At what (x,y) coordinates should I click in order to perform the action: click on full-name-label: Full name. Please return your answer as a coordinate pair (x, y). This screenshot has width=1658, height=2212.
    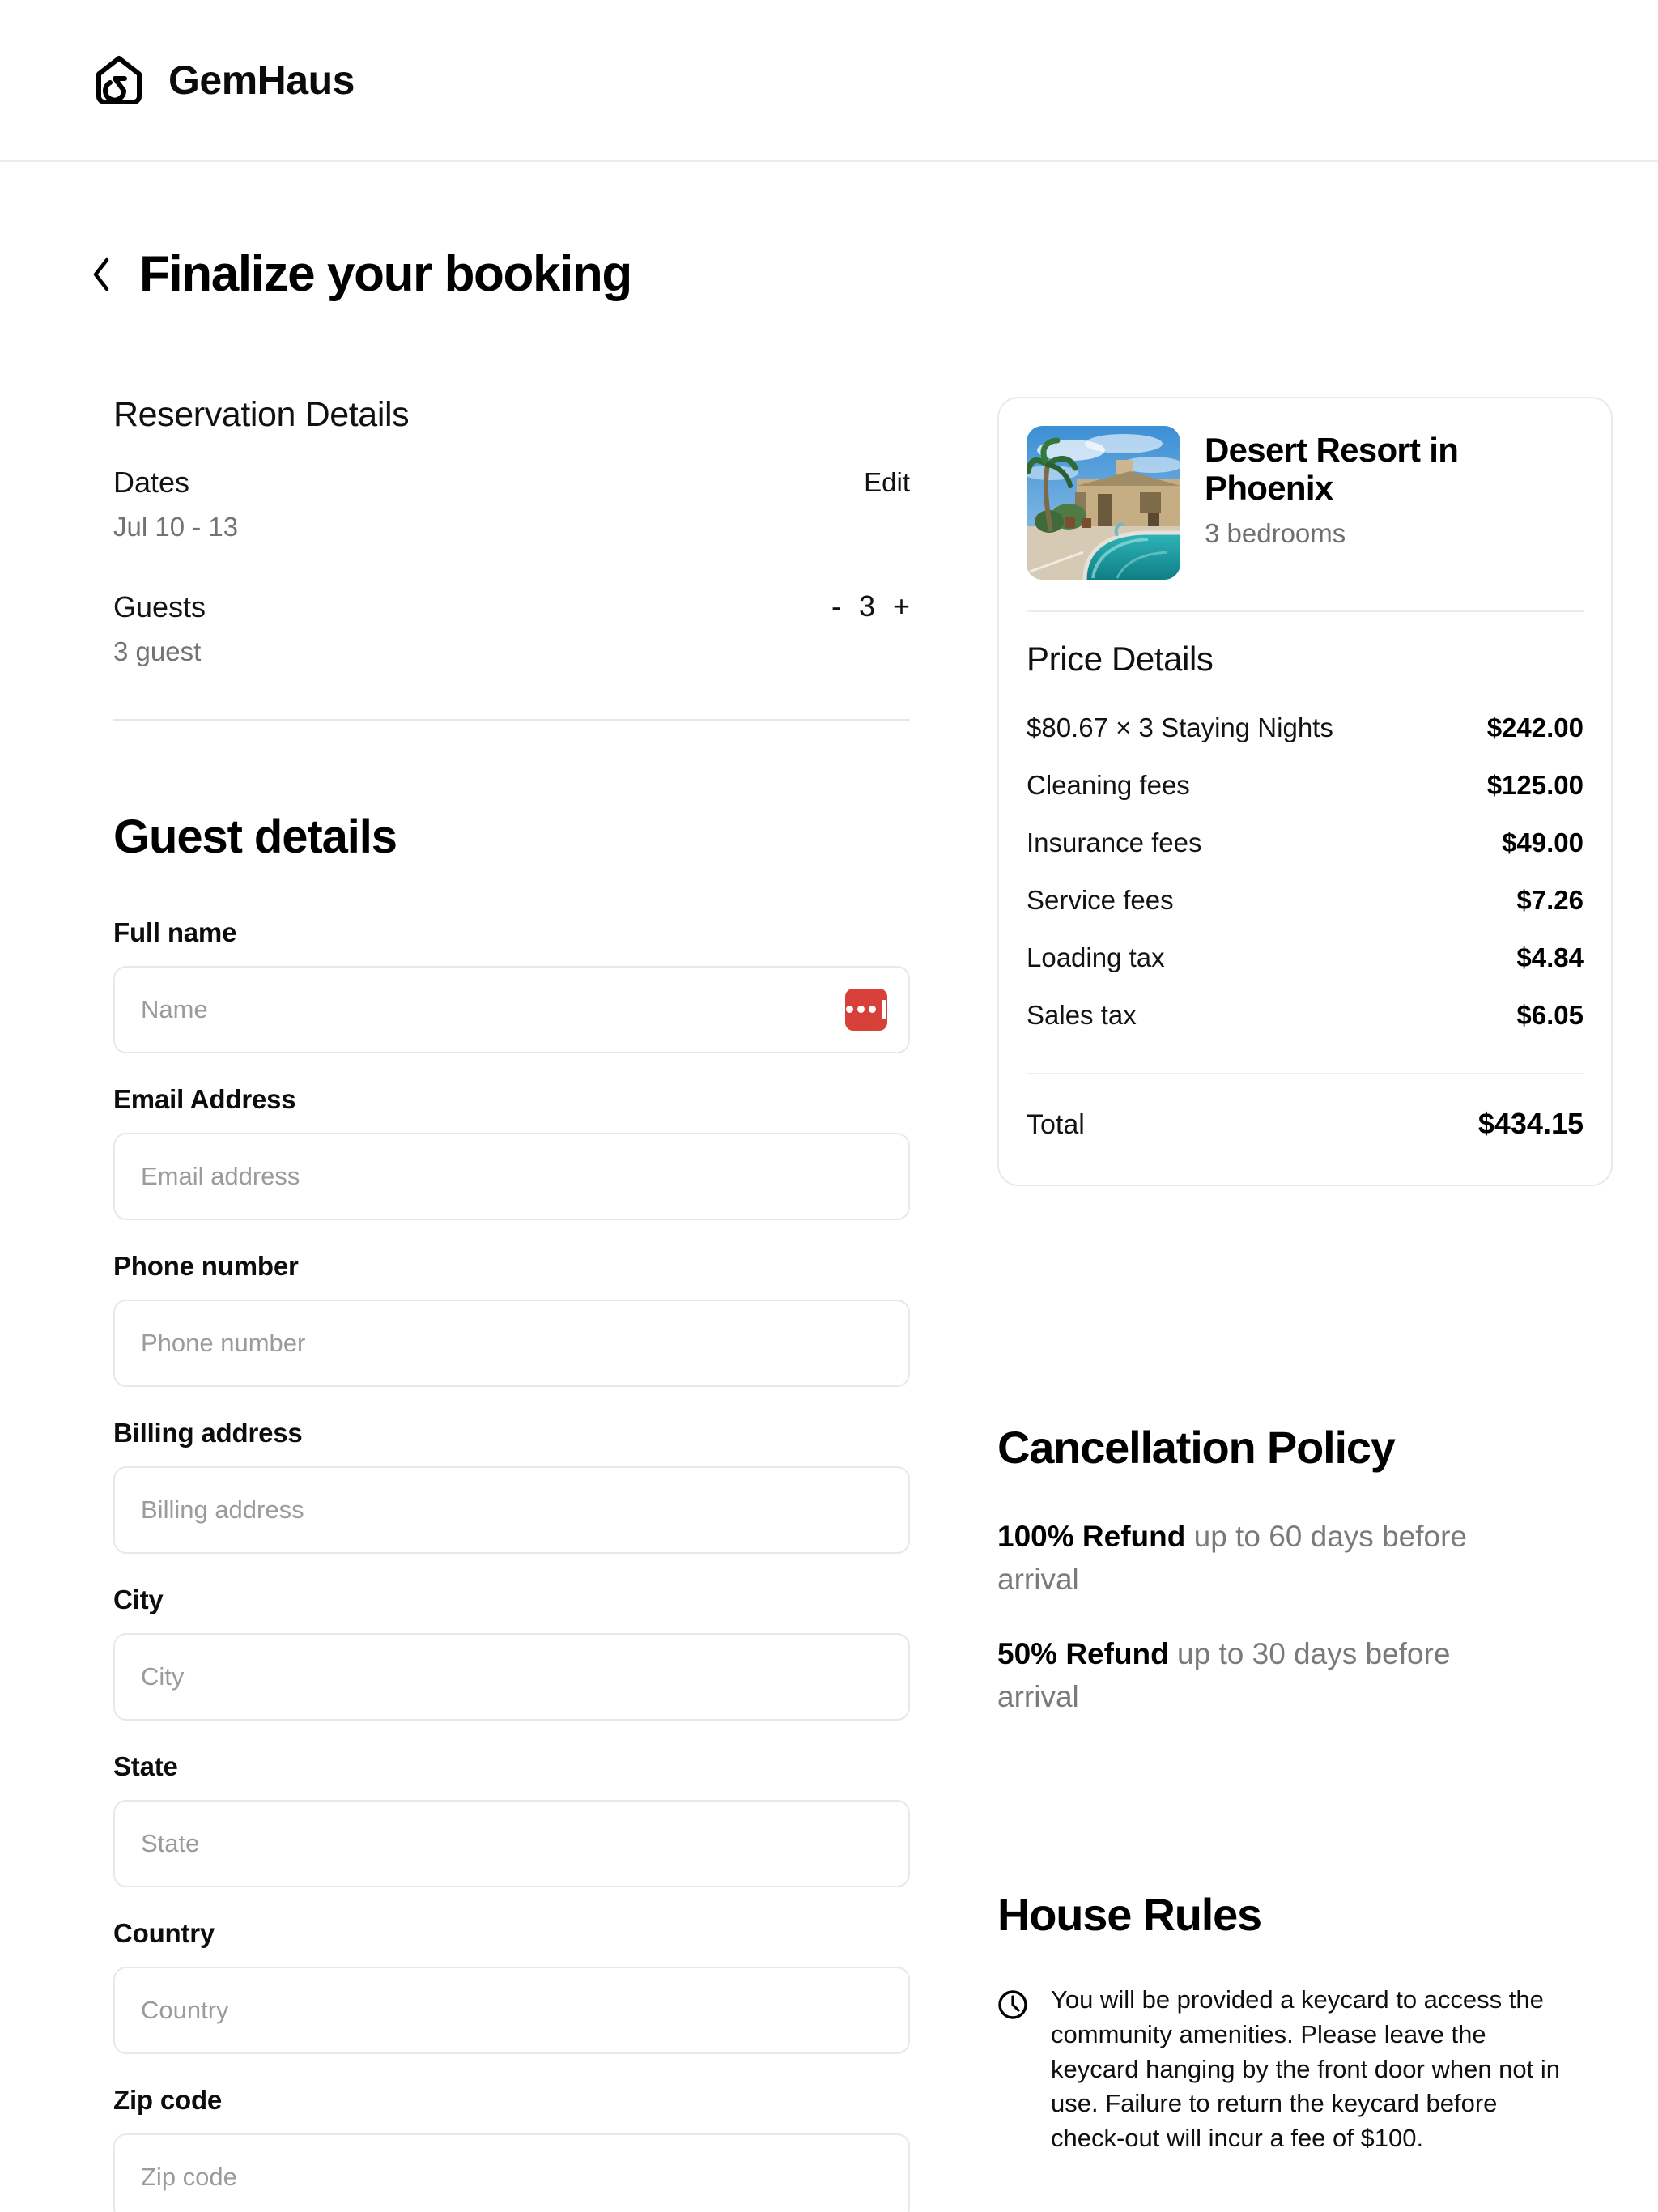
    Looking at the image, I should click on (175, 932).